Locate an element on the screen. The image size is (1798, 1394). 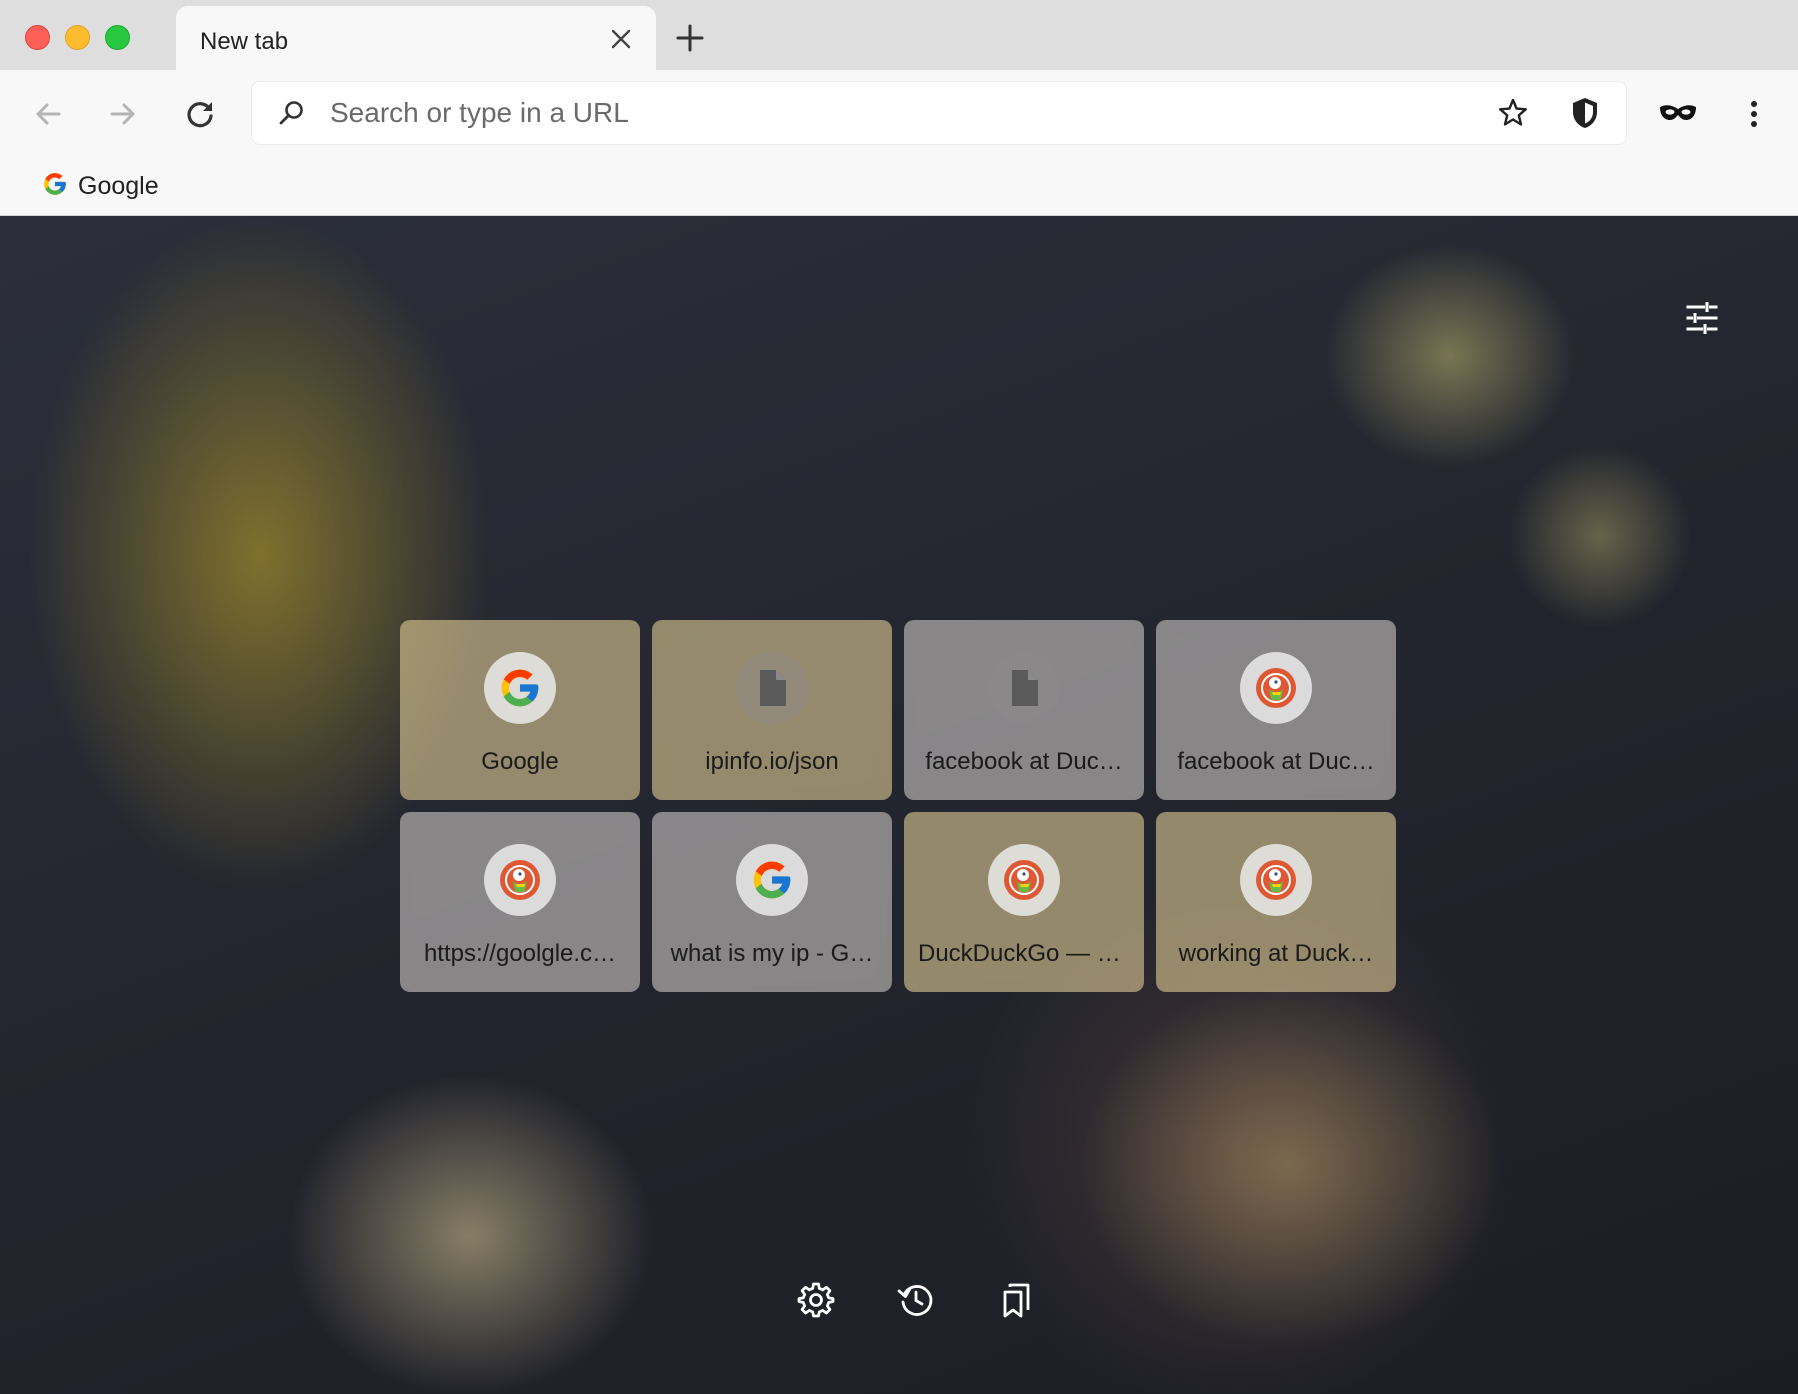
tab-new-tab: New tab is located at coordinates (416, 38).